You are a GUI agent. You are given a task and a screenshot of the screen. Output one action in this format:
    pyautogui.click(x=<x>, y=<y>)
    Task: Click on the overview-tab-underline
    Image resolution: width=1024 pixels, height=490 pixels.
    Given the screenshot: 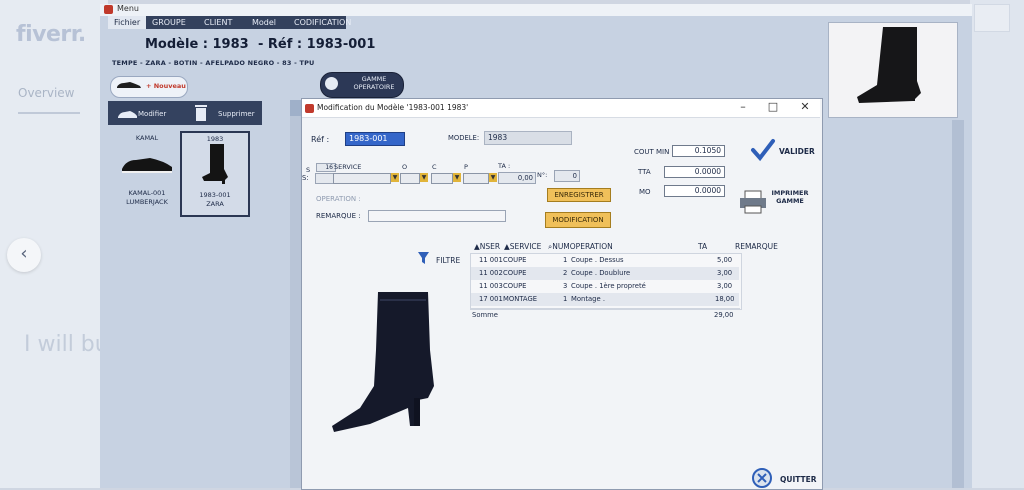 What is the action you would take?
    pyautogui.click(x=49, y=113)
    